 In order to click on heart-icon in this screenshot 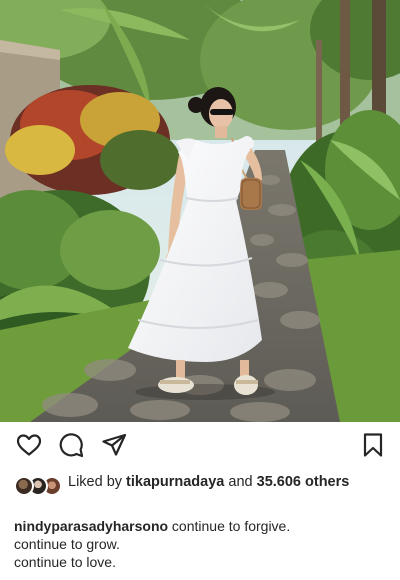, I will do `click(29, 445)`.